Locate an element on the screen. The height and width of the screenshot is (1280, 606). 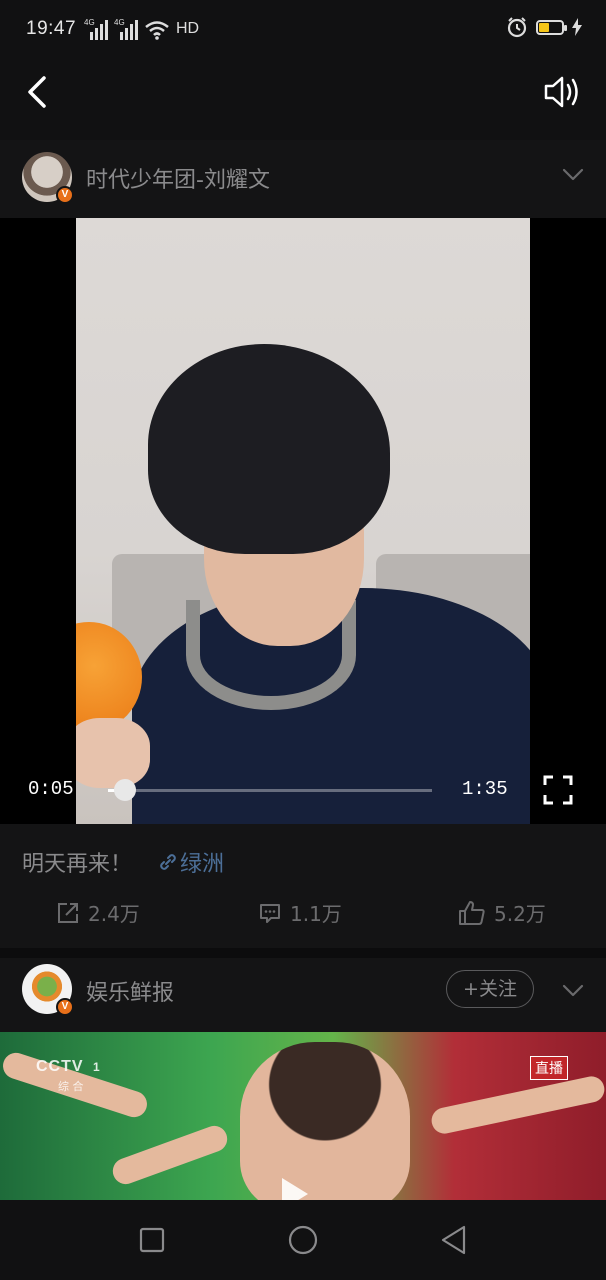
circle-icon is located at coordinates (303, 1240).